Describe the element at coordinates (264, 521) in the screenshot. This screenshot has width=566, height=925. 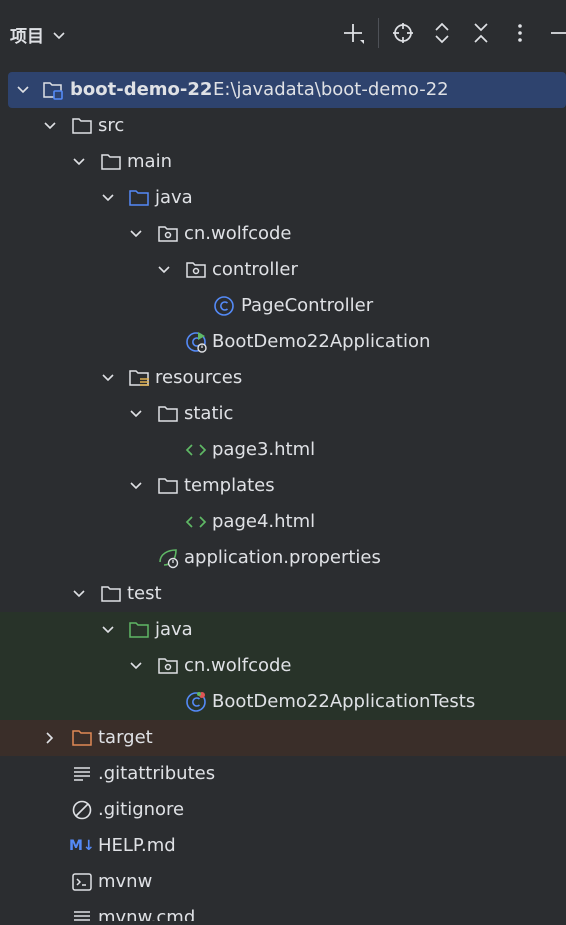
I see `tree-item-label: page4.html` at that location.